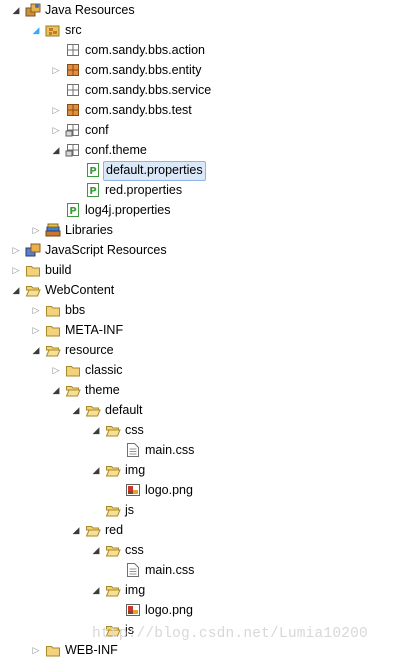 This screenshot has height=660, width=415. I want to click on tree-item-java-resources: ◢ Java Resources, so click(207, 10).